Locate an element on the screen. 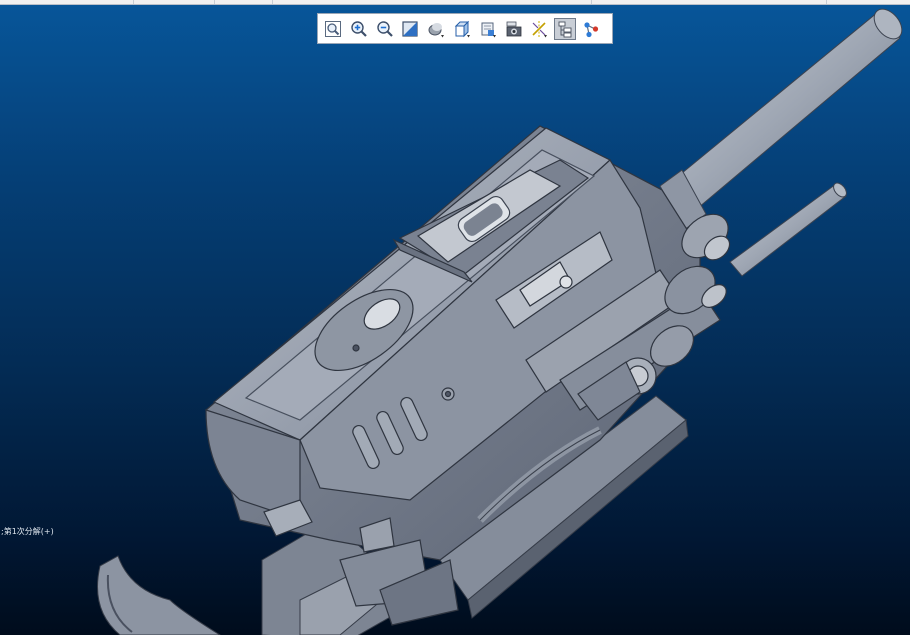 This screenshot has height=635, width=910. zoom-in-button is located at coordinates (359, 29).